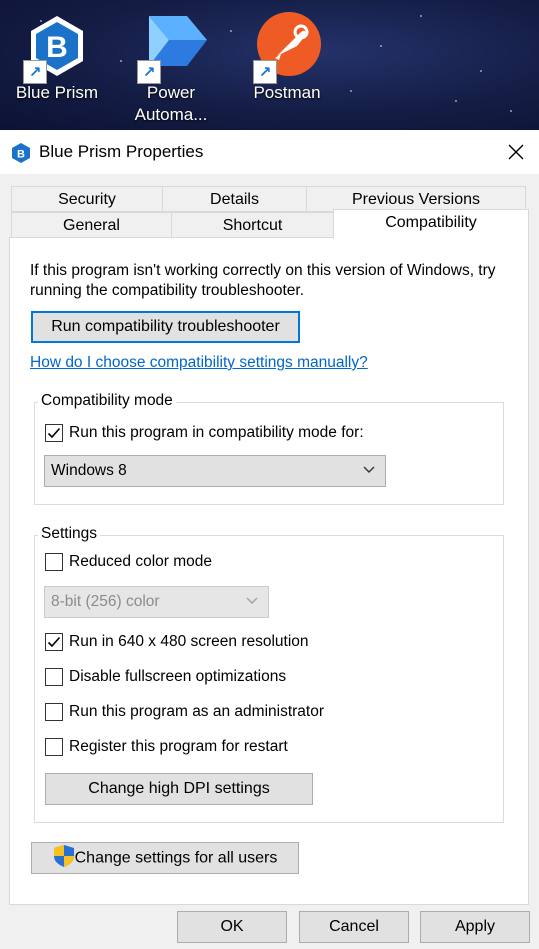 The image size is (539, 949). What do you see at coordinates (54, 562) in the screenshot?
I see `reduced-color-checkbox` at bounding box center [54, 562].